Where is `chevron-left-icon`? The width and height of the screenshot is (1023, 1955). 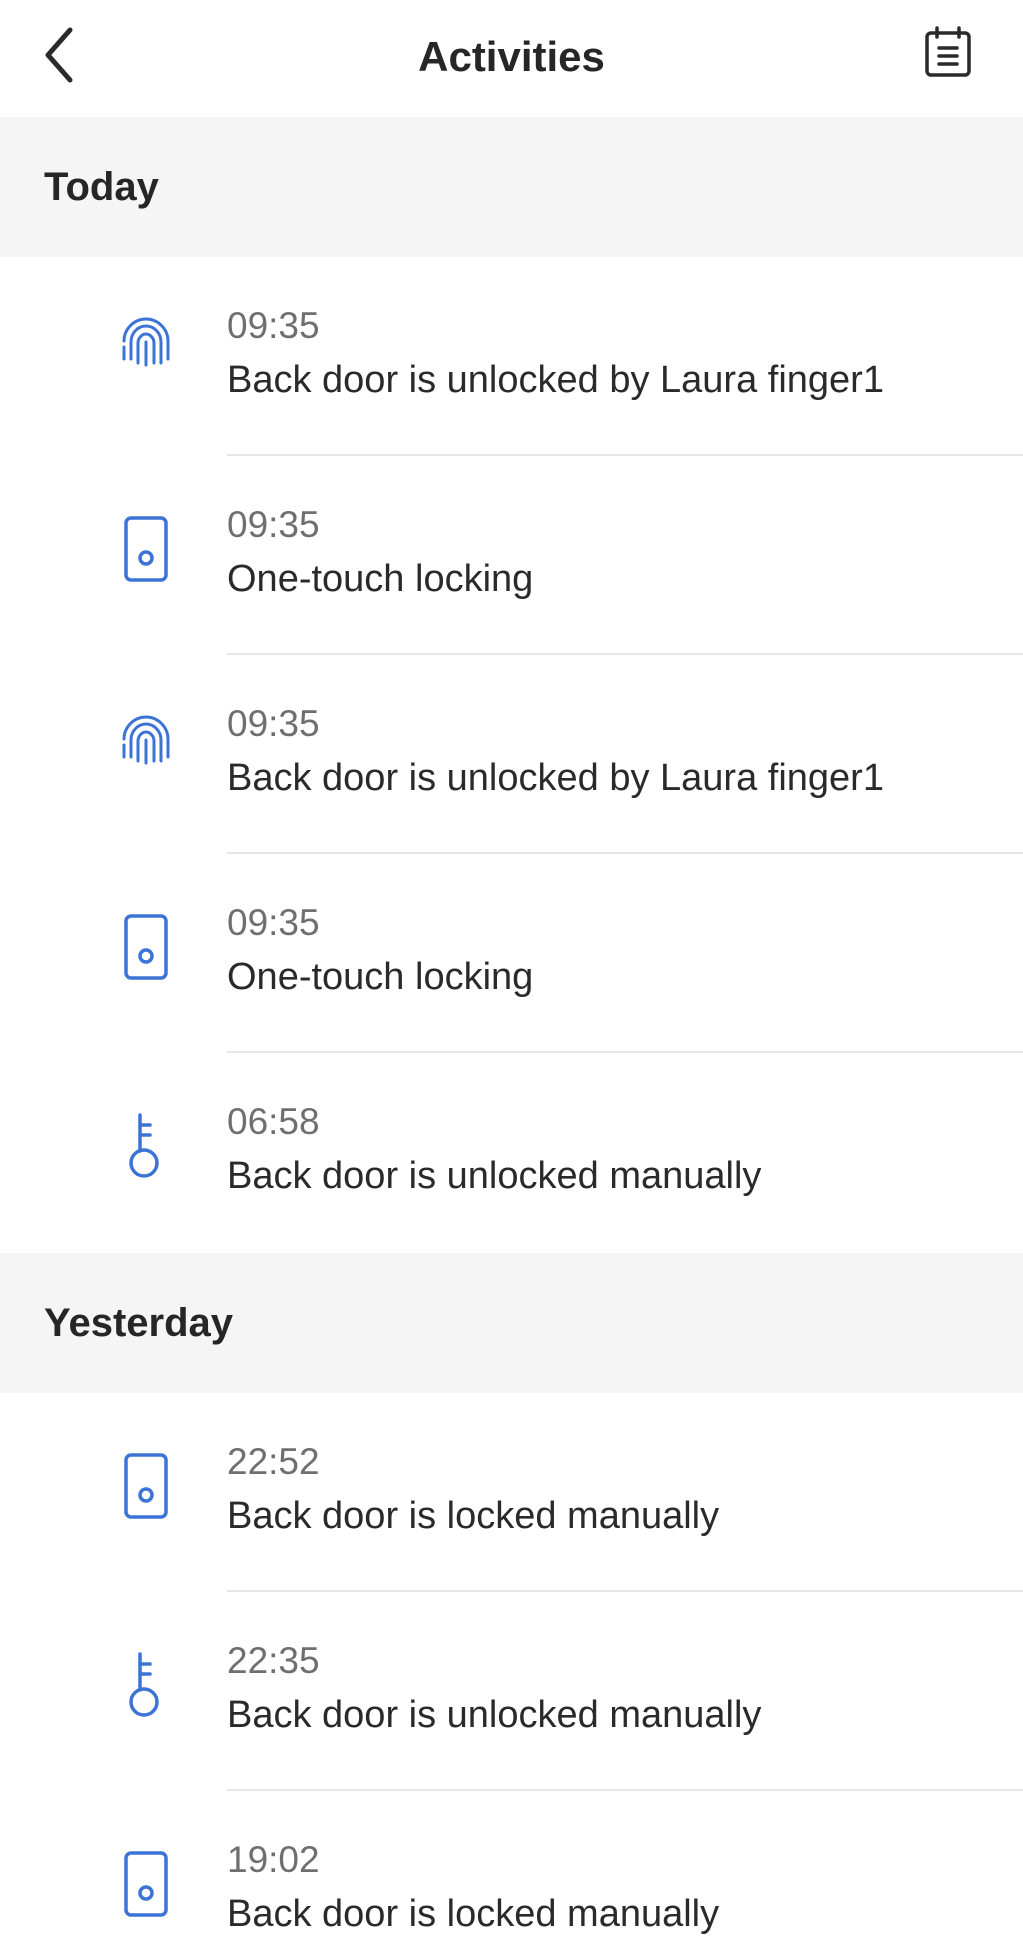 chevron-left-icon is located at coordinates (59, 55).